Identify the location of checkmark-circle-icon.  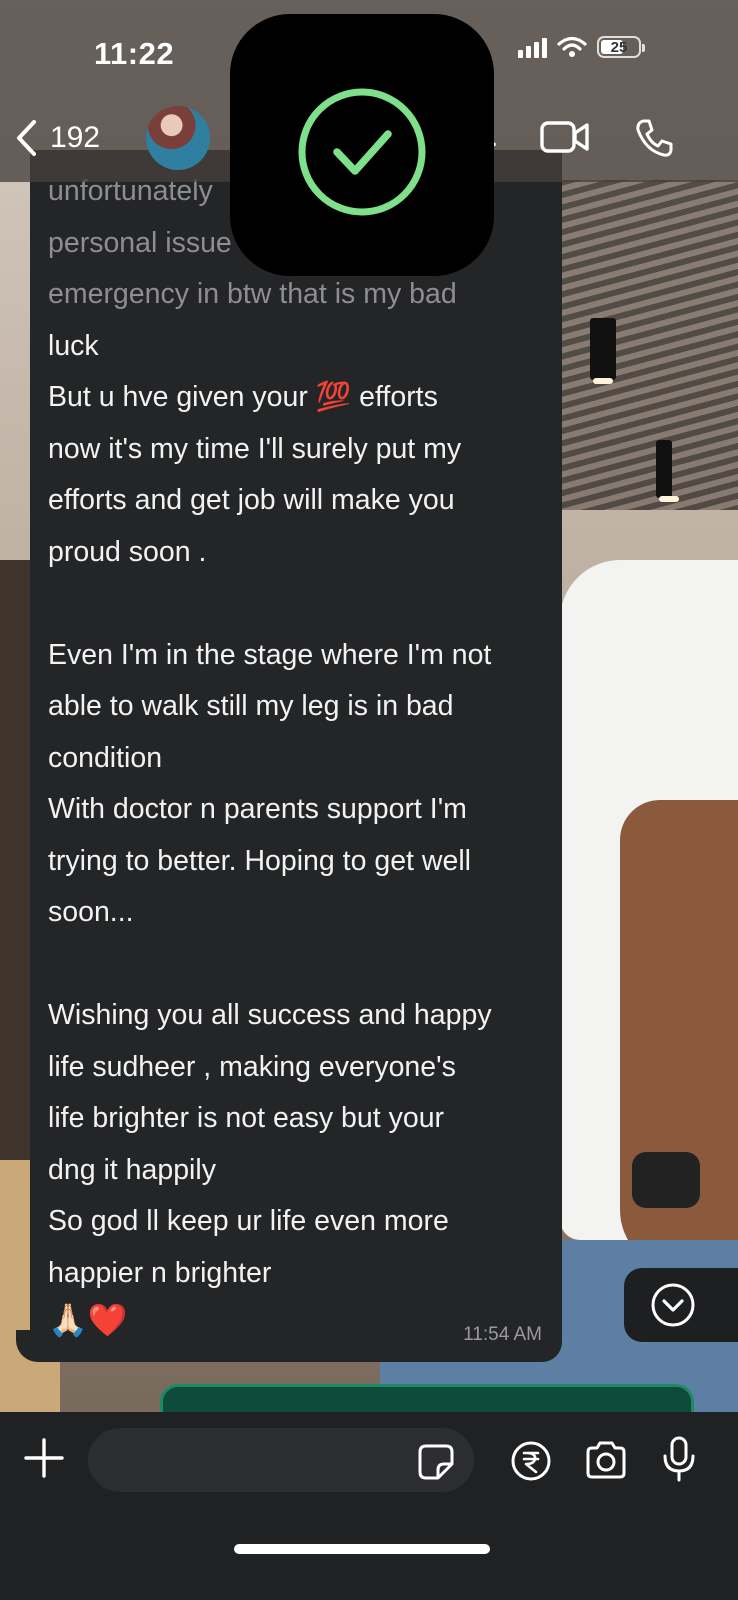
(362, 152).